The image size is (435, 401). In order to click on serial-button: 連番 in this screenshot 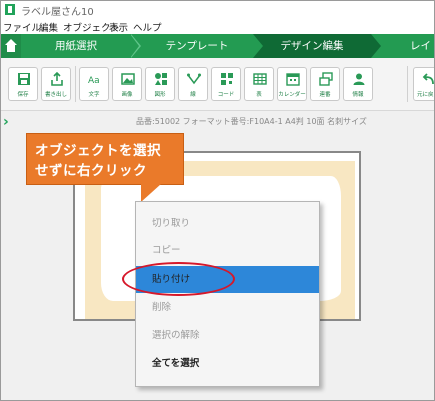, I will do `click(325, 84)`.